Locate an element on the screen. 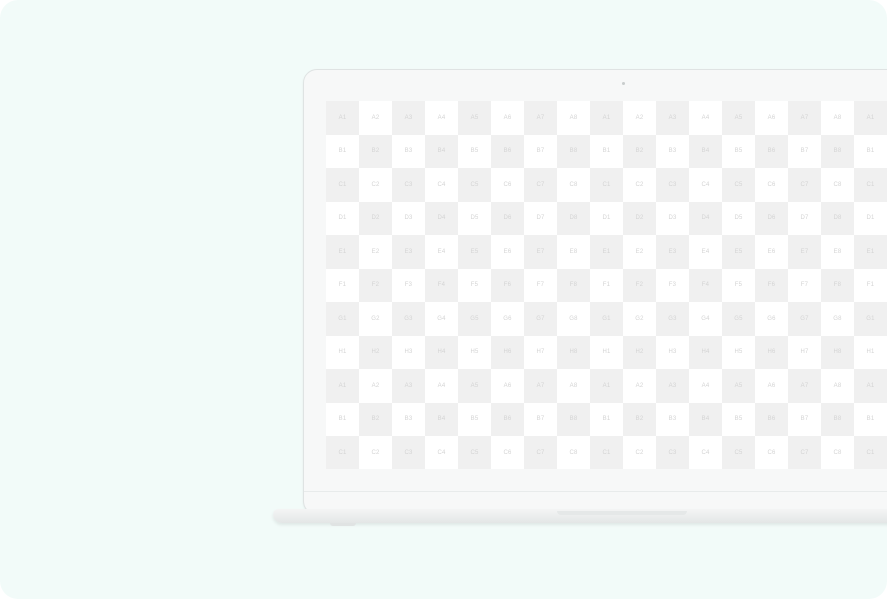  grid-cell-label: A3 is located at coordinates (672, 386).